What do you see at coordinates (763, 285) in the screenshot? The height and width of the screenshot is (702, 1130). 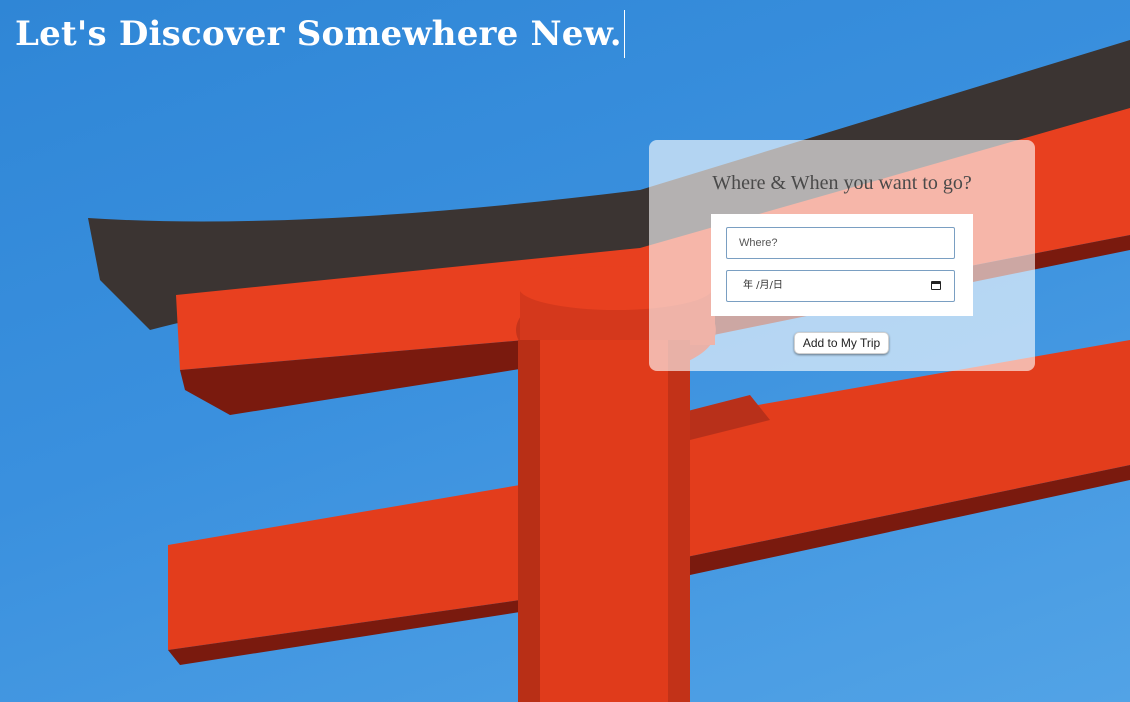 I see `date-placeholder: 年 /月/日` at bounding box center [763, 285].